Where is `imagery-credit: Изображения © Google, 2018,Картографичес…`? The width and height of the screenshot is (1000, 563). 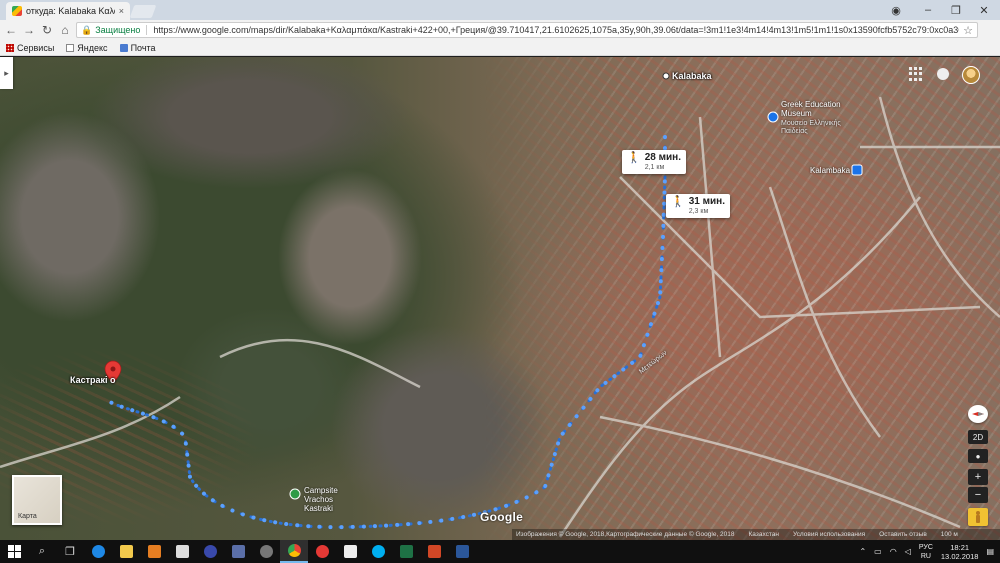 imagery-credit: Изображения © Google, 2018,Картографичес… is located at coordinates (625, 534).